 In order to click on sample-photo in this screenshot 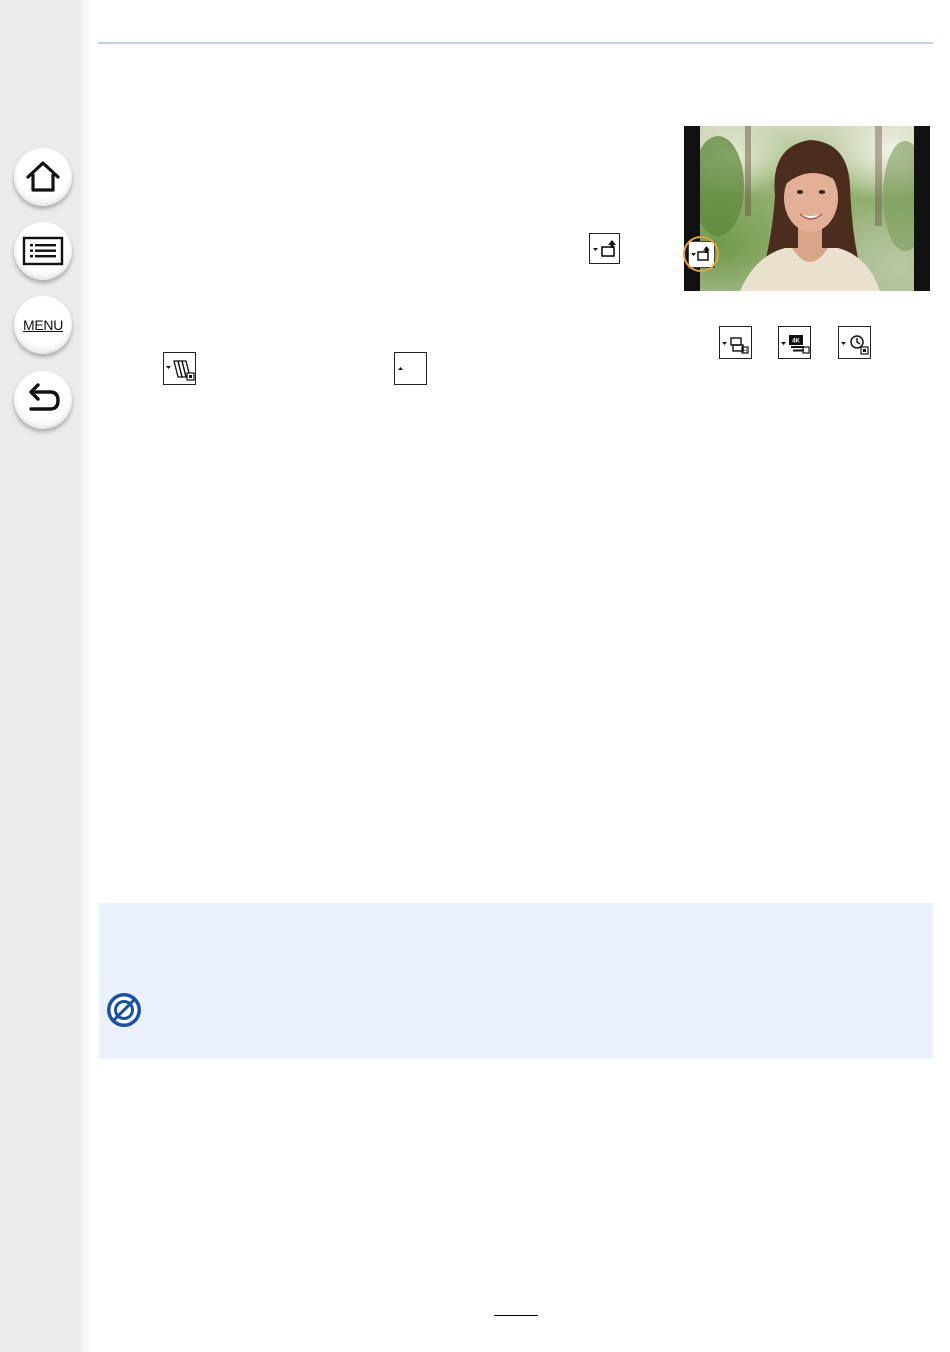, I will do `click(807, 208)`.